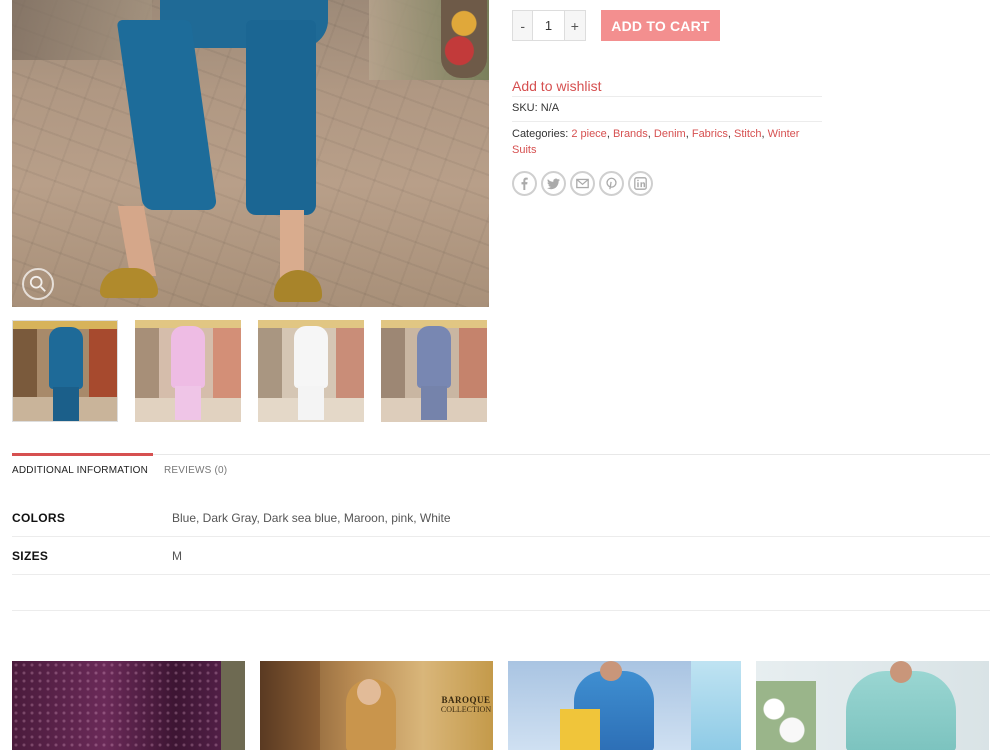 Image resolution: width=1000 pixels, height=750 pixels. I want to click on thumbnail-dark-sea-blue, so click(434, 371).